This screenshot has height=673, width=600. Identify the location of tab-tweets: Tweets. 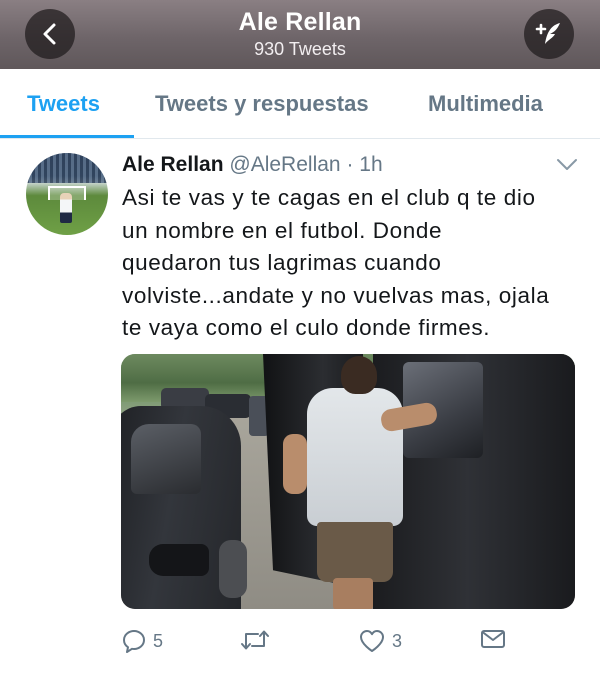
(63, 104).